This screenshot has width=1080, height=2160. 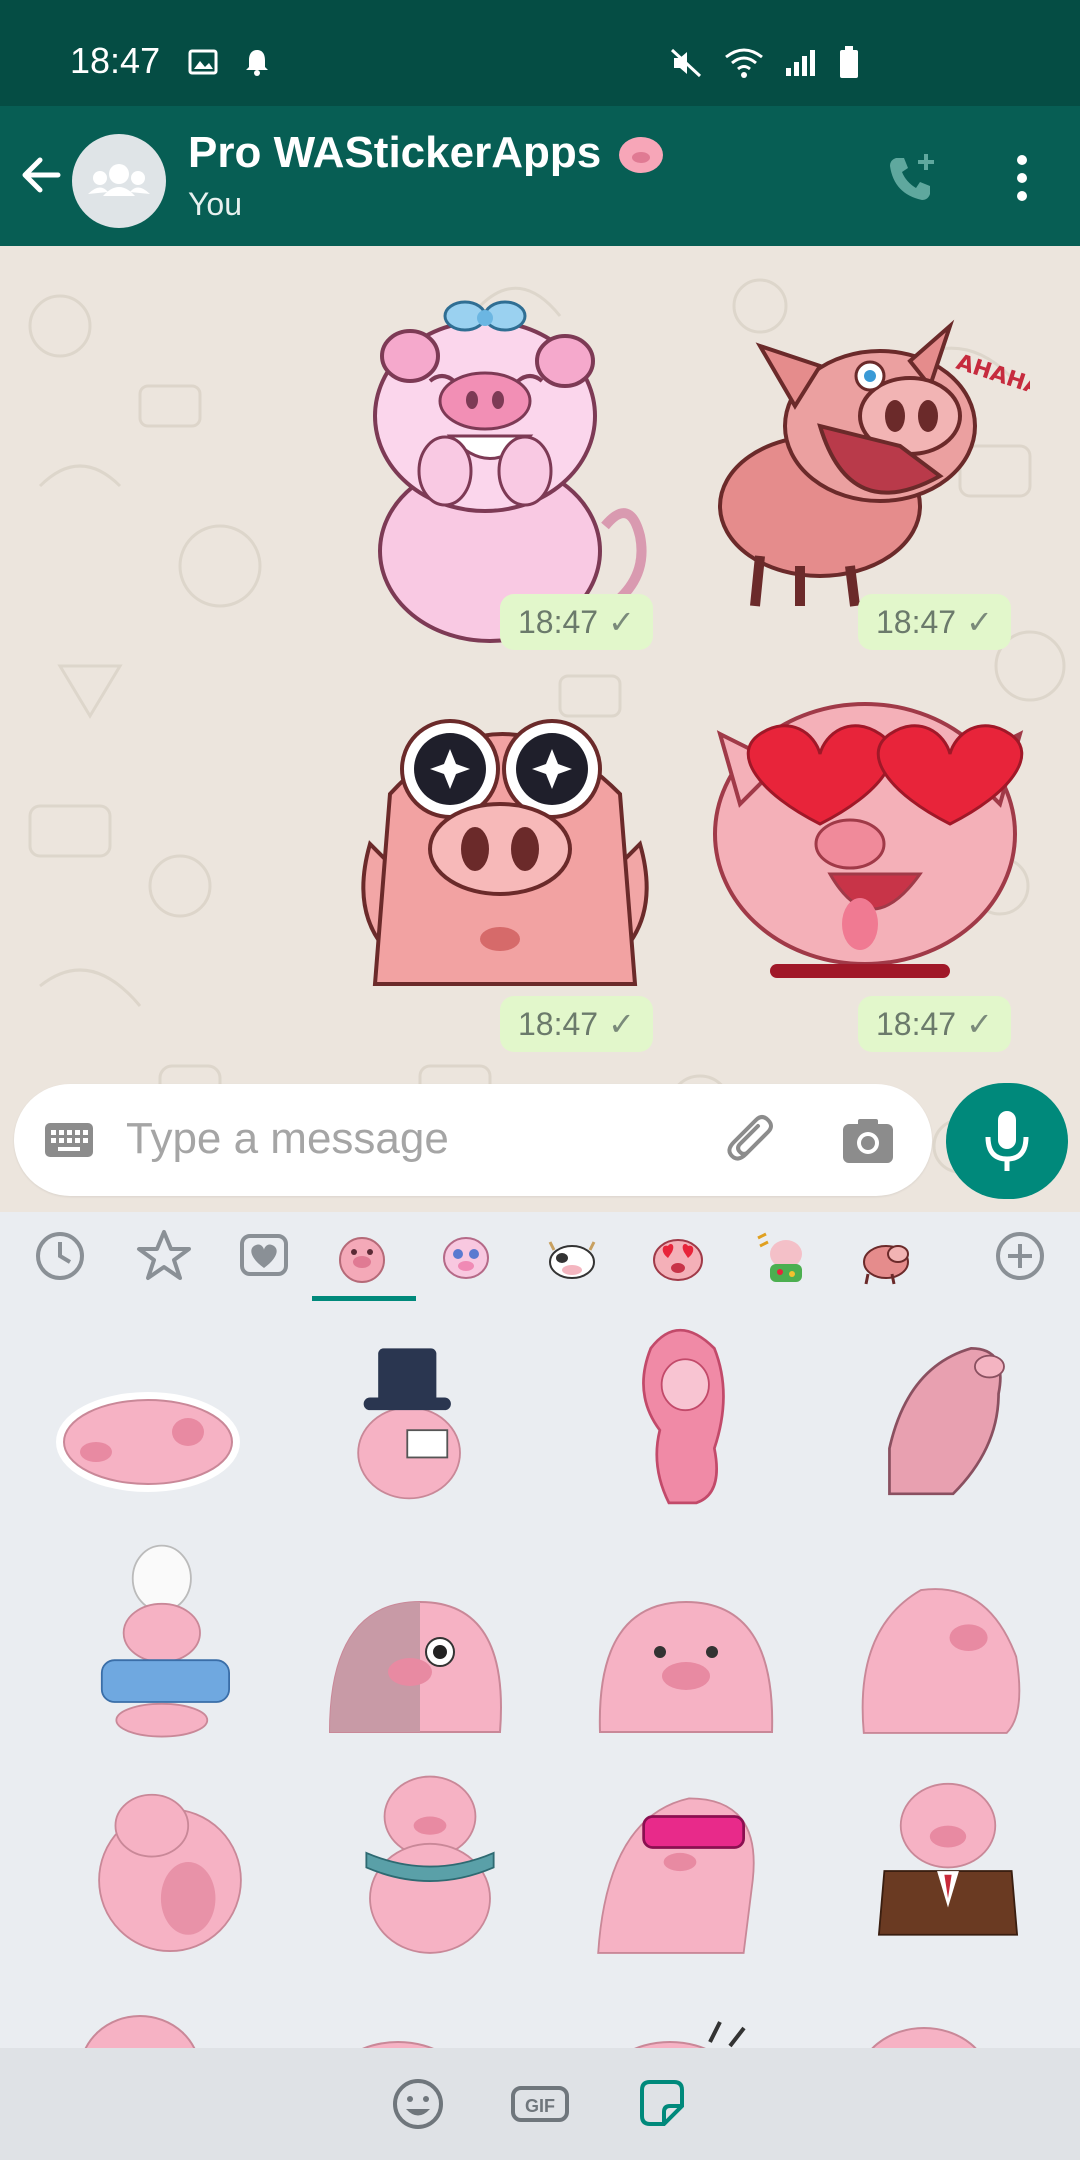 What do you see at coordinates (572, 1256) in the screenshot?
I see `cow-pack` at bounding box center [572, 1256].